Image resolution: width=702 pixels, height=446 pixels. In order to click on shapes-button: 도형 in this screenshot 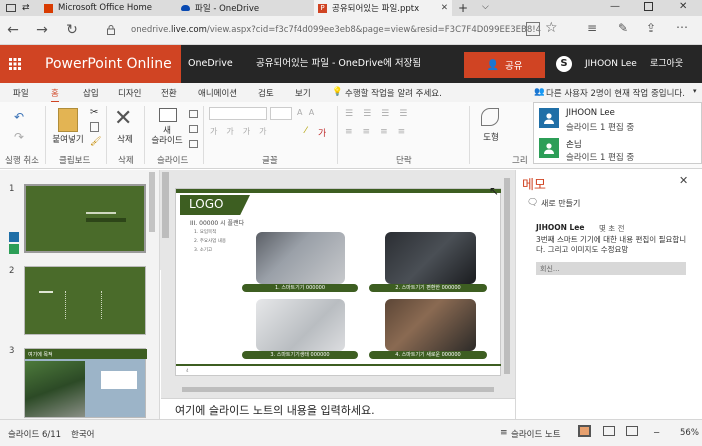, I will do `click(491, 137)`.